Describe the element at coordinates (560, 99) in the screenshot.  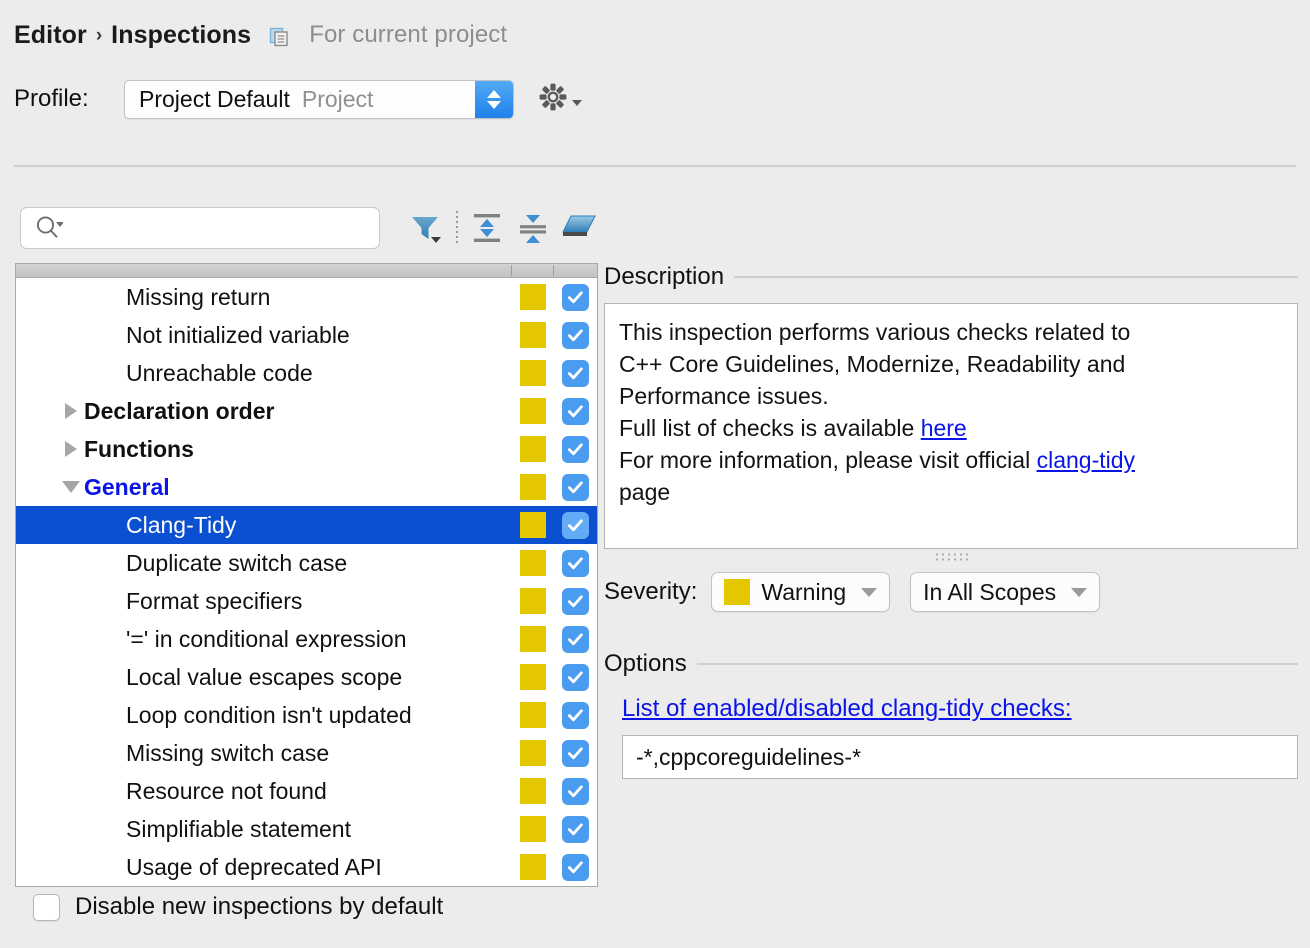
I see `profile-settings-button` at that location.